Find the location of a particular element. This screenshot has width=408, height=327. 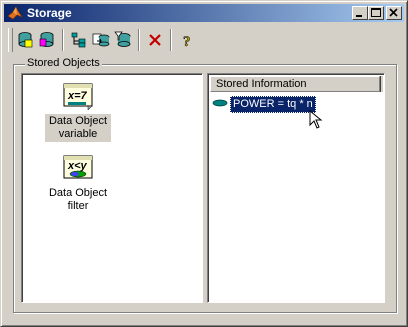

stored-information-row-text: POWER = tq * n is located at coordinates (273, 104).